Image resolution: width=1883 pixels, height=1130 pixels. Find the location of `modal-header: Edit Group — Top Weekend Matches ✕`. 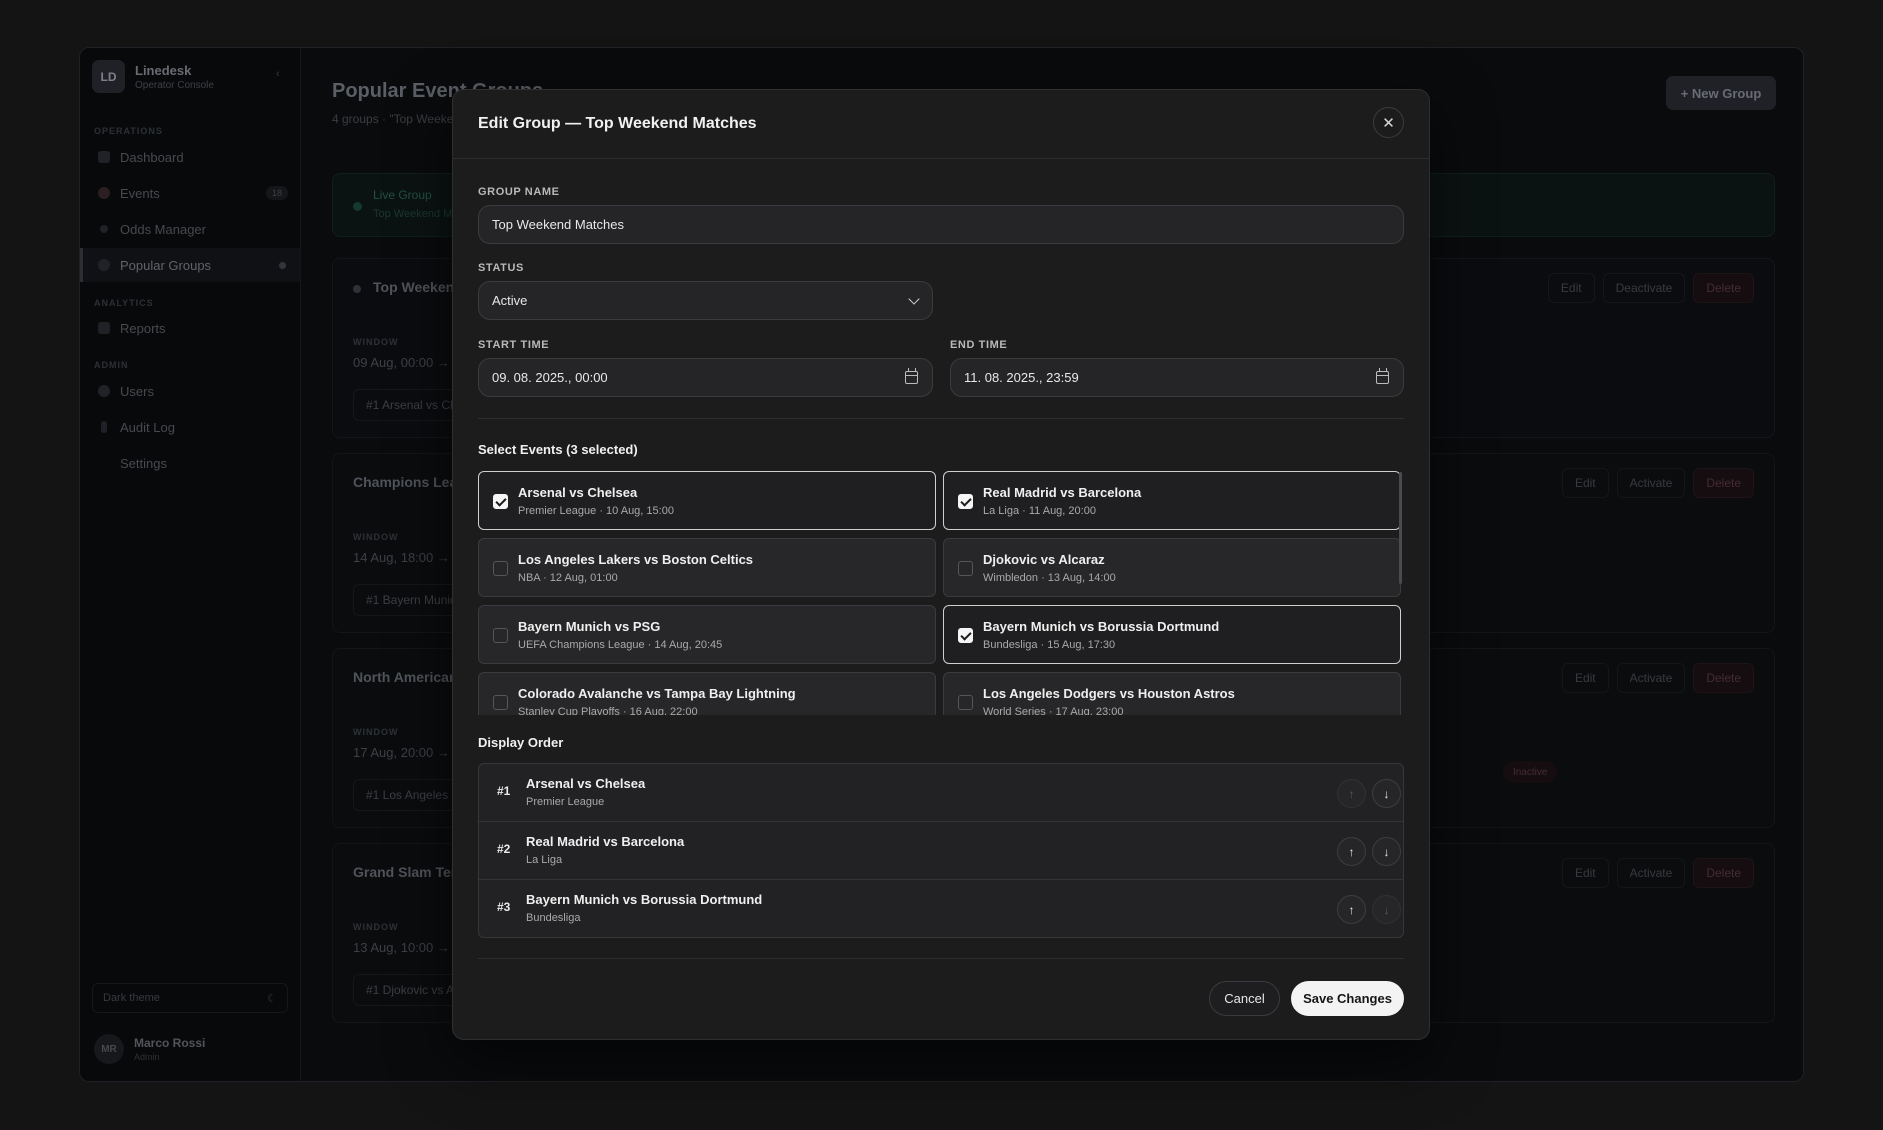

modal-header: Edit Group — Top Weekend Matches ✕ is located at coordinates (941, 124).